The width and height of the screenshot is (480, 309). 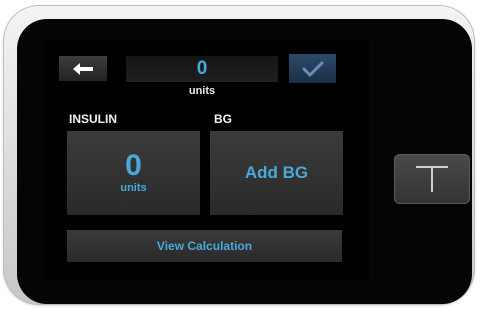 I want to click on insulin-value: 0, so click(x=133, y=165).